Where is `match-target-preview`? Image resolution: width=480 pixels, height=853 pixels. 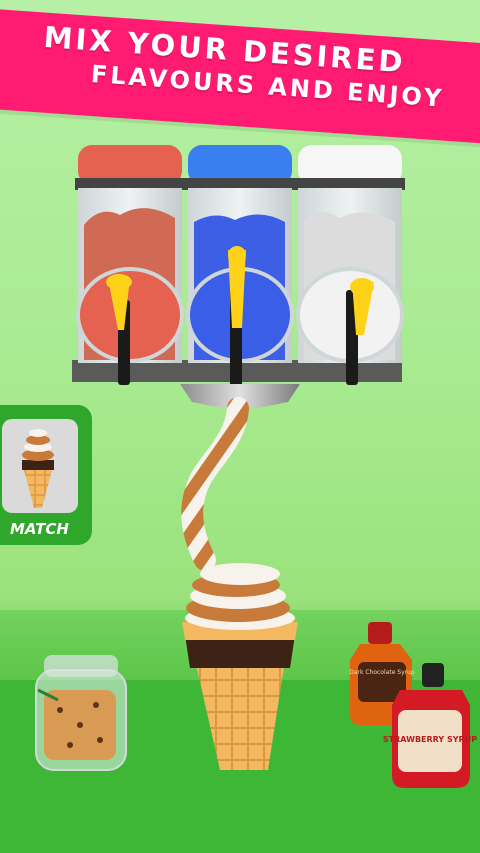
match-target-preview is located at coordinates (40, 466).